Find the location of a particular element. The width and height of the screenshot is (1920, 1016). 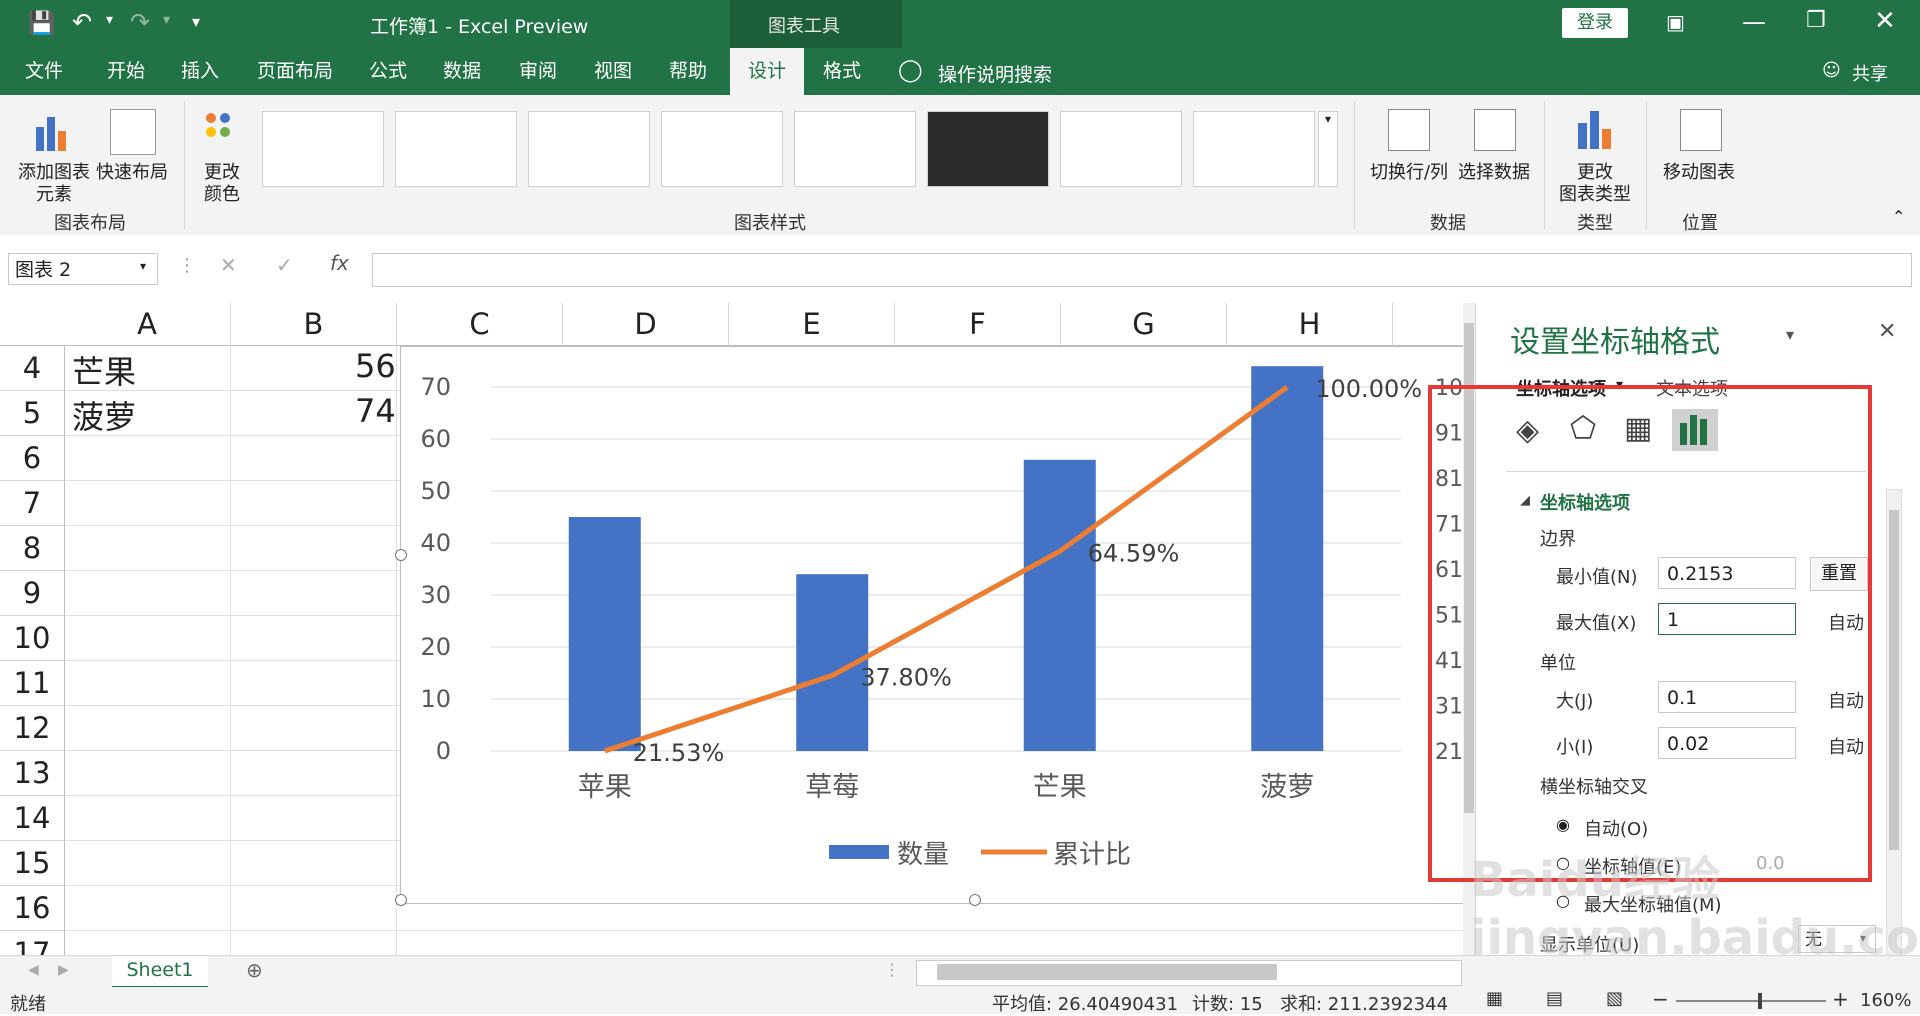

row-header: 17 is located at coordinates (32, 943).